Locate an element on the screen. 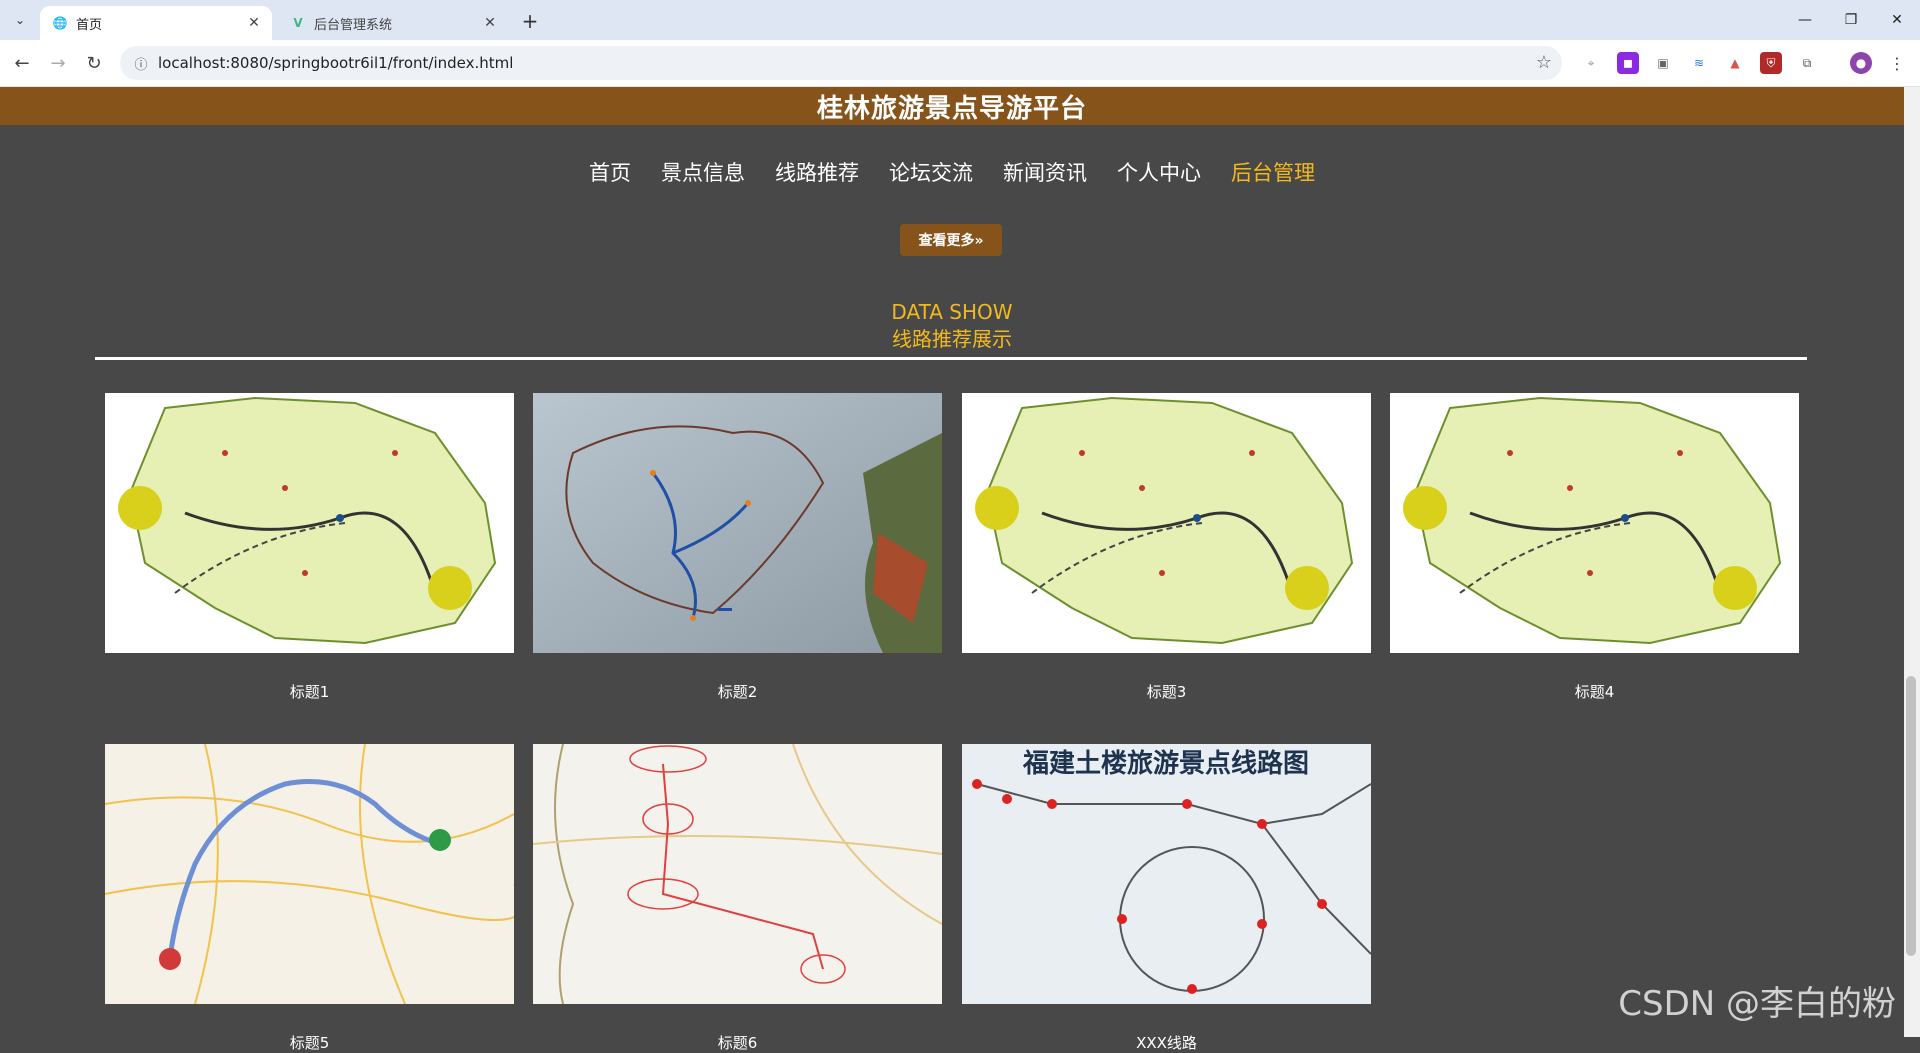 This screenshot has width=1920, height=1053. minimize-button: — is located at coordinates (1805, 20).